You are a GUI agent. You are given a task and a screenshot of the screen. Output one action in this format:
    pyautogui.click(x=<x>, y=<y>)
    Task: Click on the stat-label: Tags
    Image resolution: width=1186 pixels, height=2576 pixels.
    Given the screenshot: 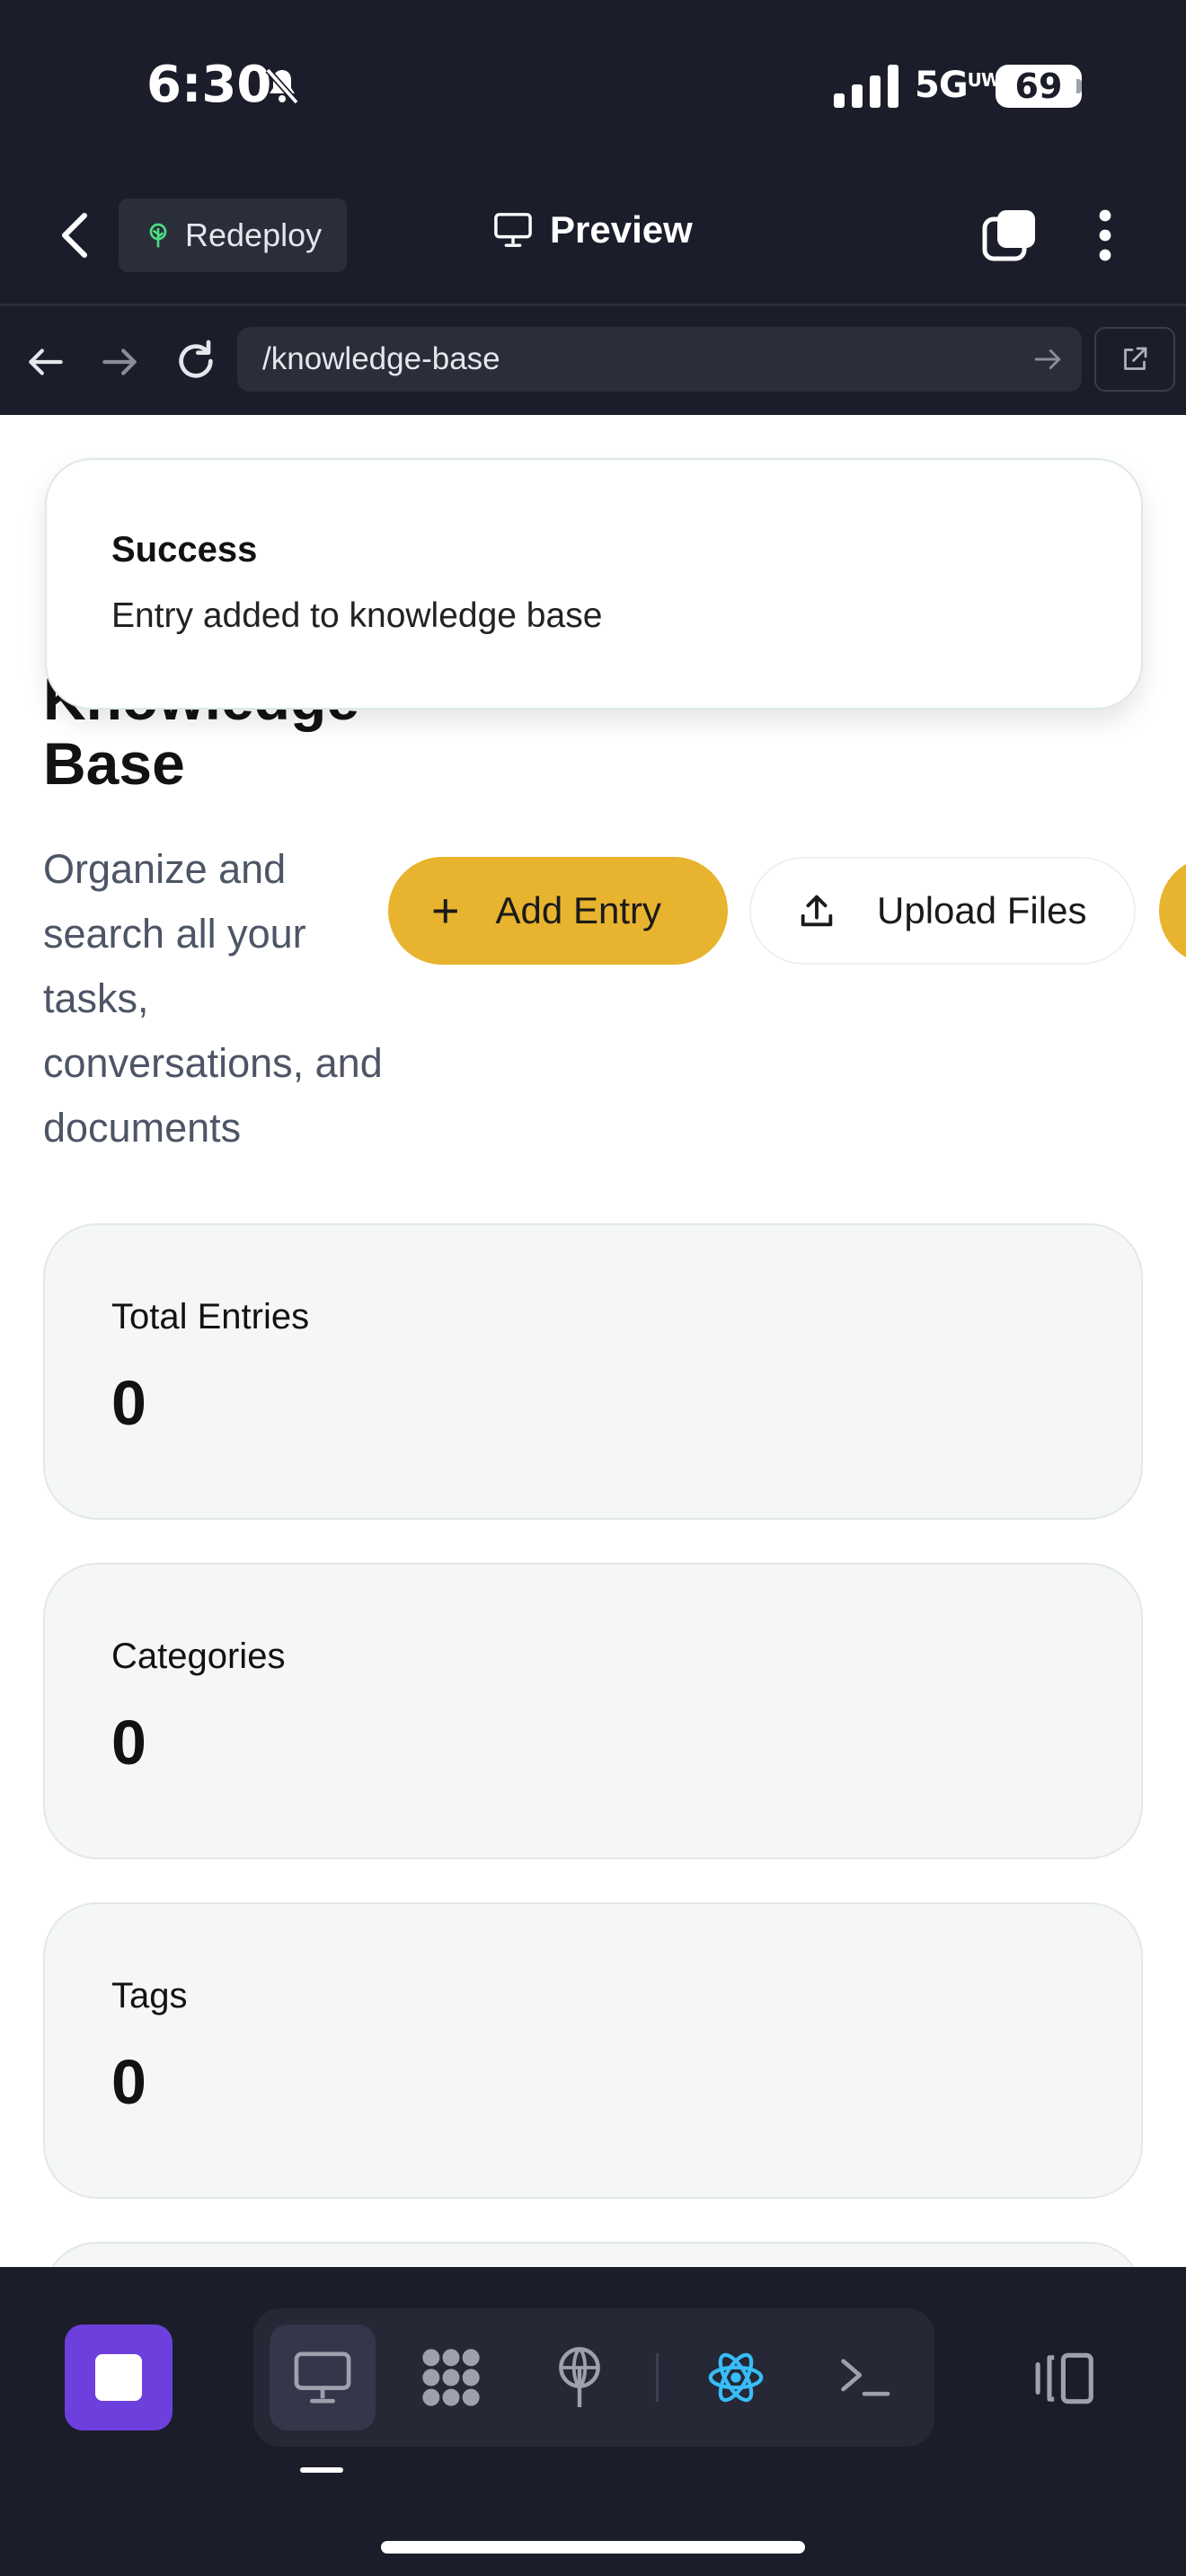 What is the action you would take?
    pyautogui.click(x=149, y=1996)
    